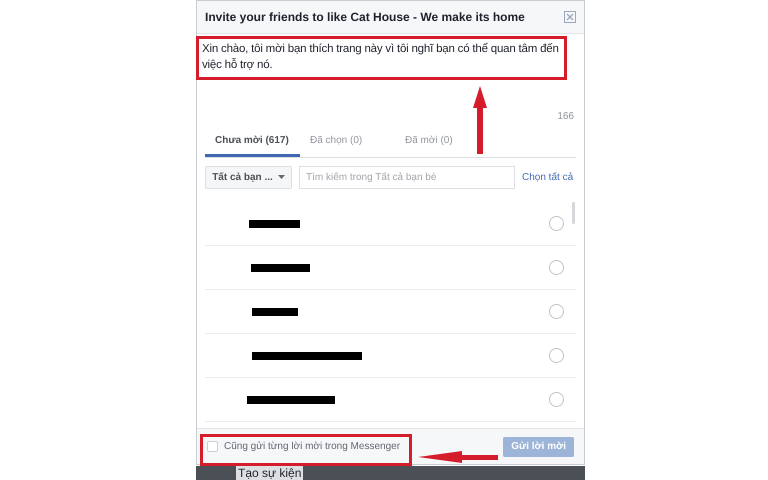 The image size is (768, 480). Describe the element at coordinates (570, 17) in the screenshot. I see `close-icon` at that location.